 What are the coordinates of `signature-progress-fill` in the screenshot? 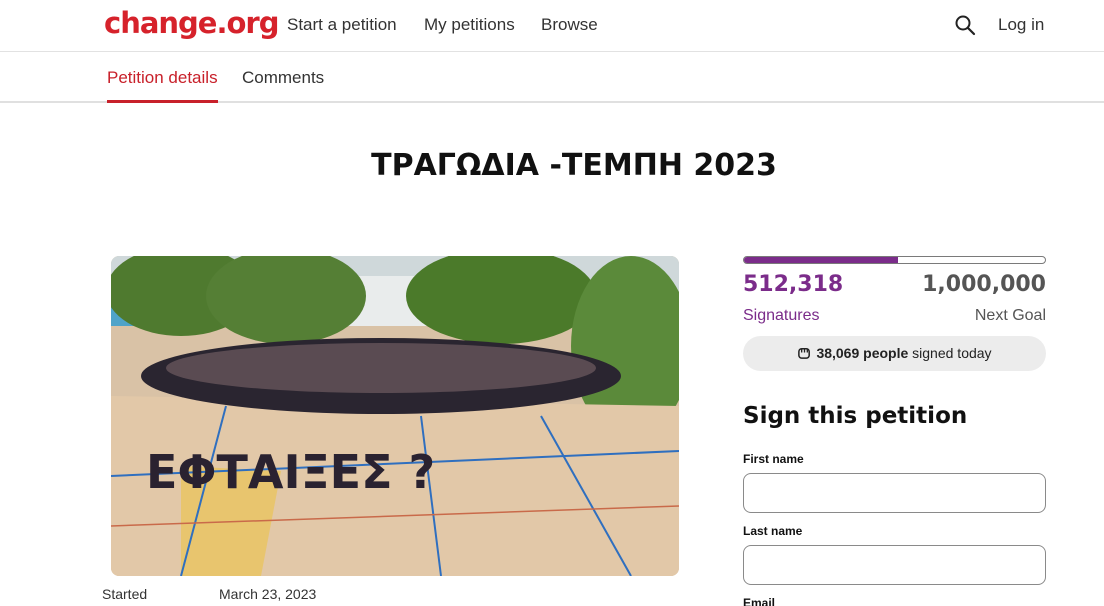 It's located at (821, 260).